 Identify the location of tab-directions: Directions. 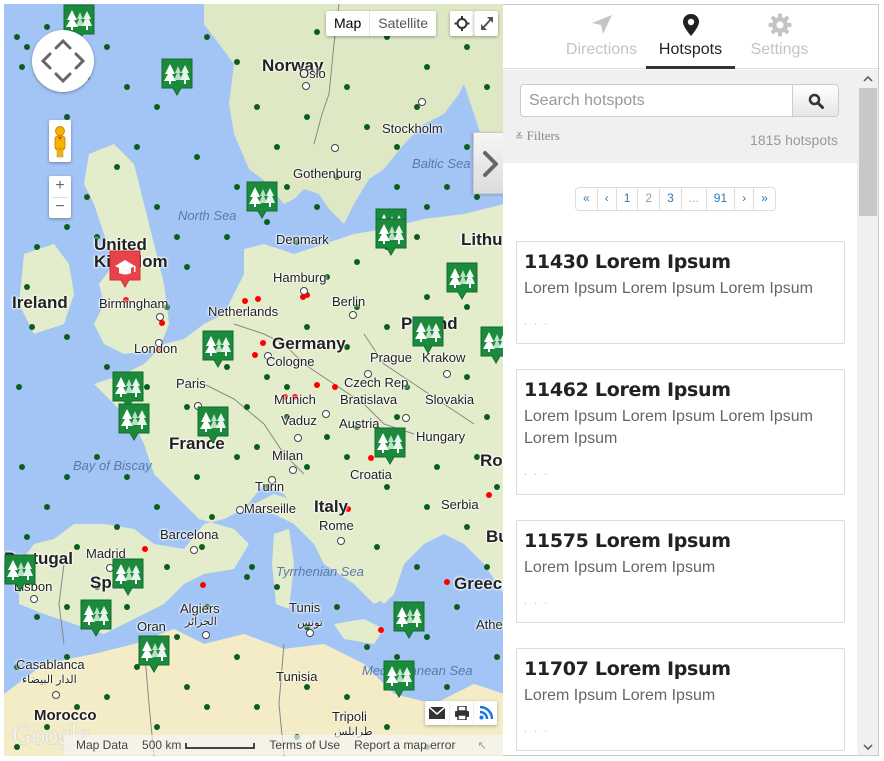
(601, 36).